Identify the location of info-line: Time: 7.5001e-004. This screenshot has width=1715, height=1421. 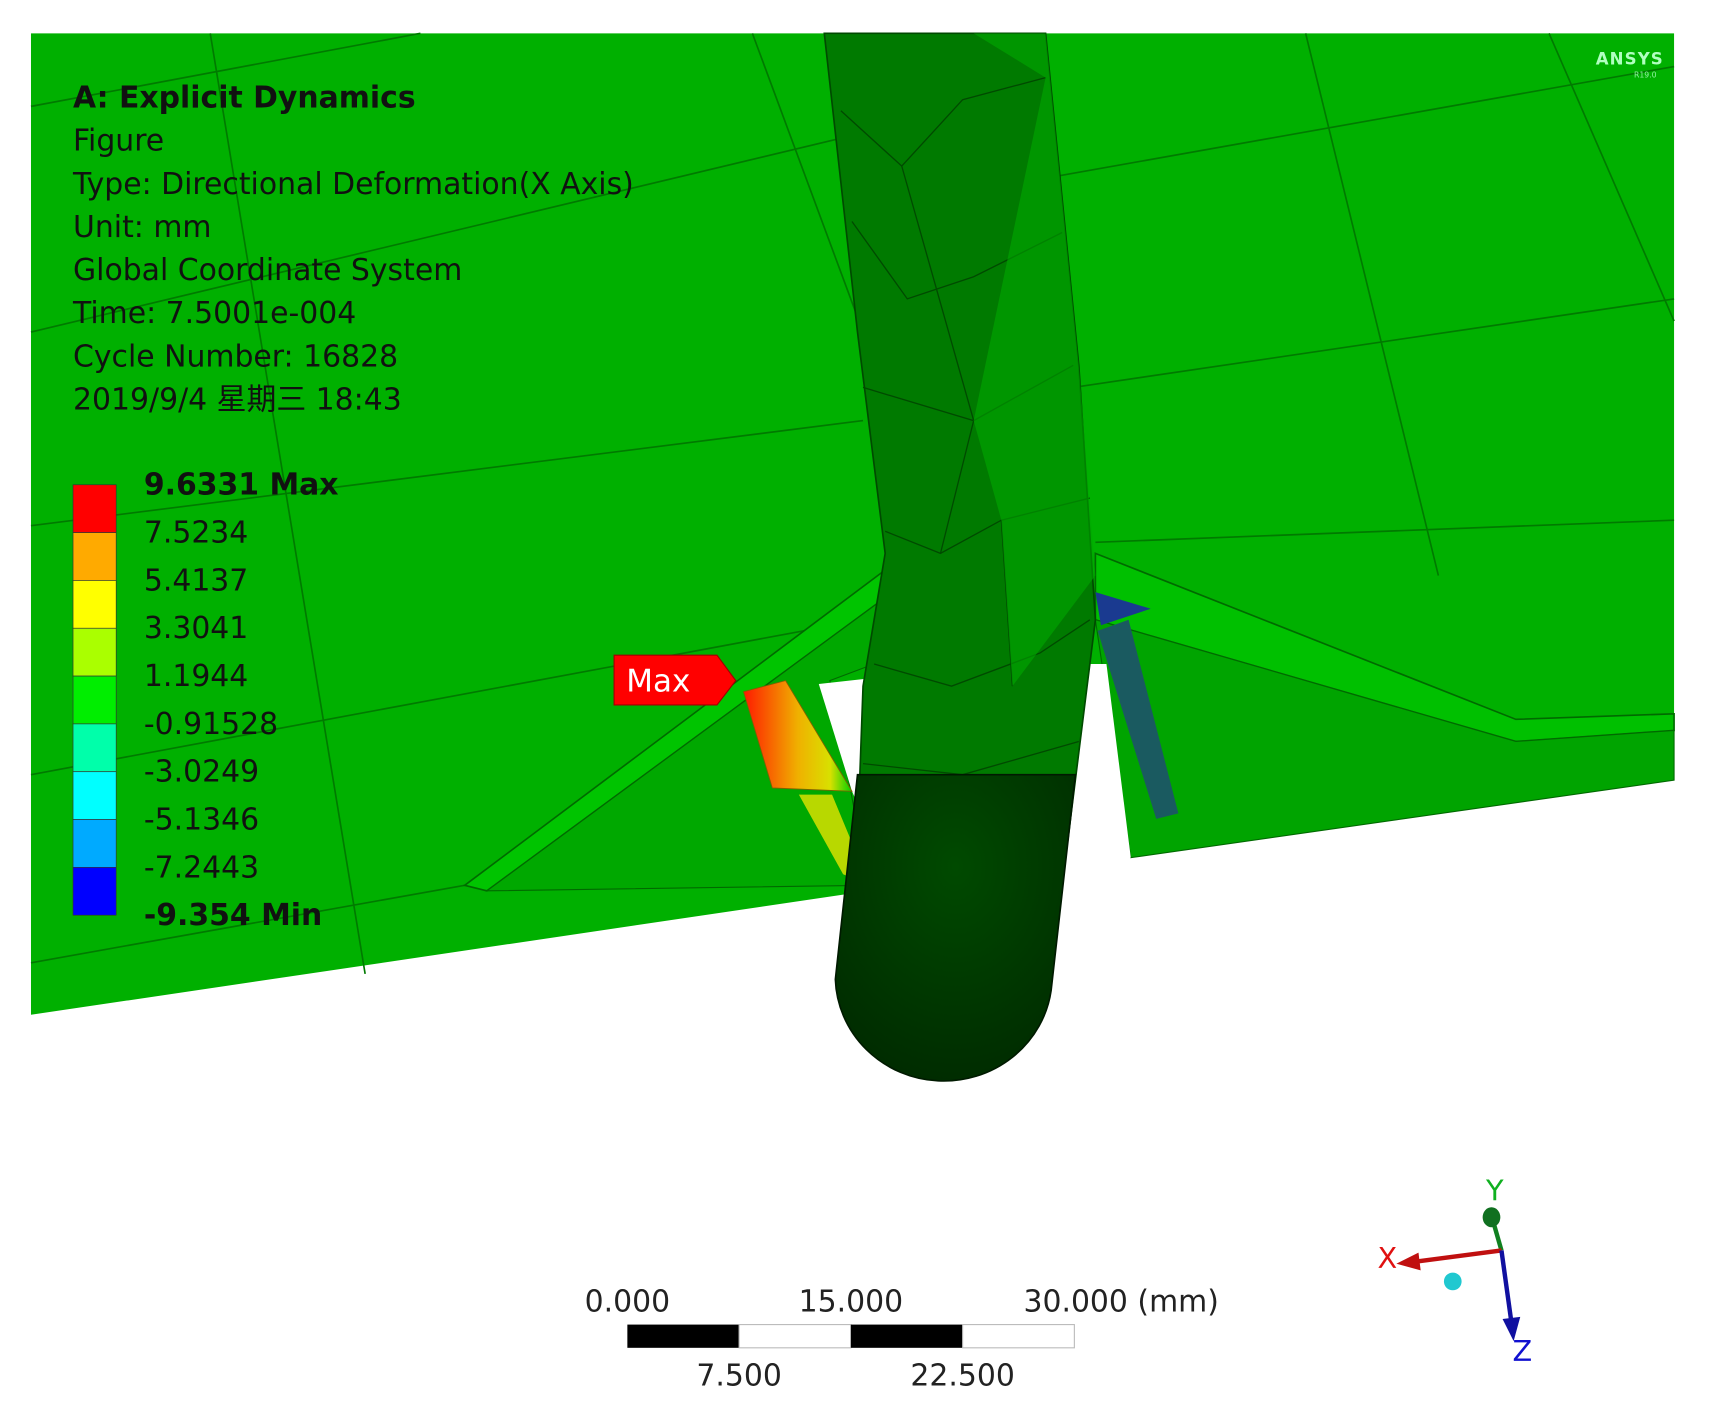
(214, 313).